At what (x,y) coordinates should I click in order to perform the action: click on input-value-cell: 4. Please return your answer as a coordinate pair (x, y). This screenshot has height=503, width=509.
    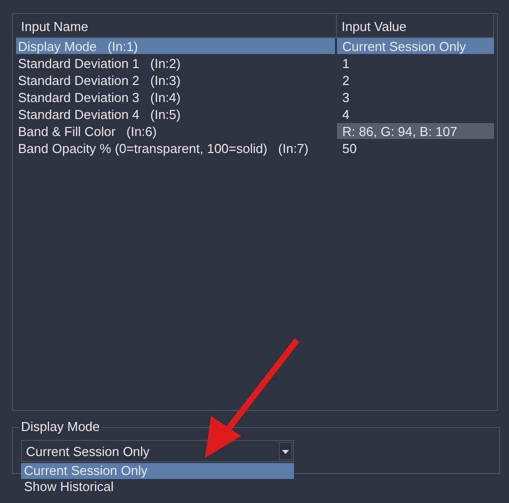
    Looking at the image, I should click on (415, 114).